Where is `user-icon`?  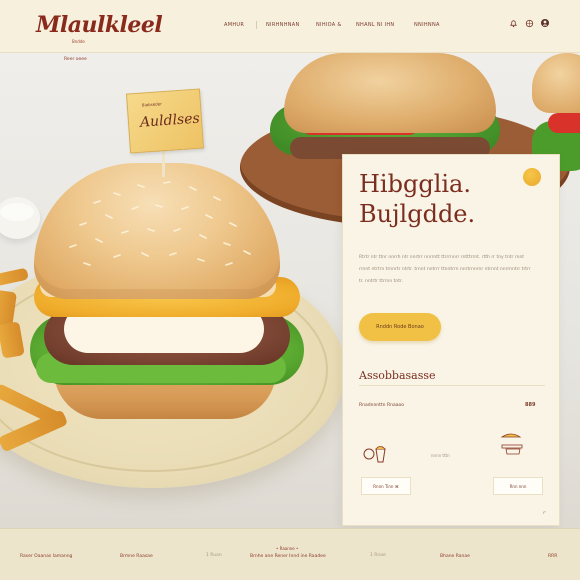
user-icon is located at coordinates (545, 23).